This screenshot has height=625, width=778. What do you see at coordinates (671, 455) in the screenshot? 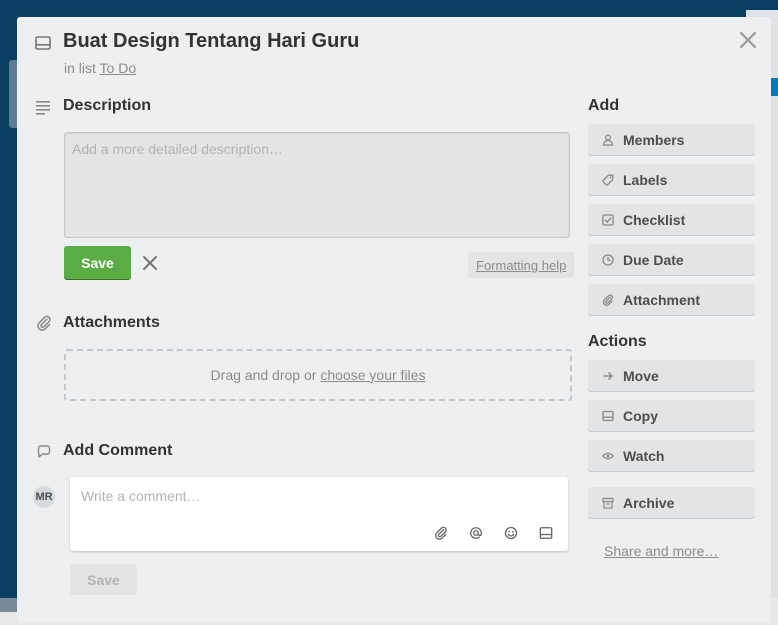
I see `watch-button: Watch` at bounding box center [671, 455].